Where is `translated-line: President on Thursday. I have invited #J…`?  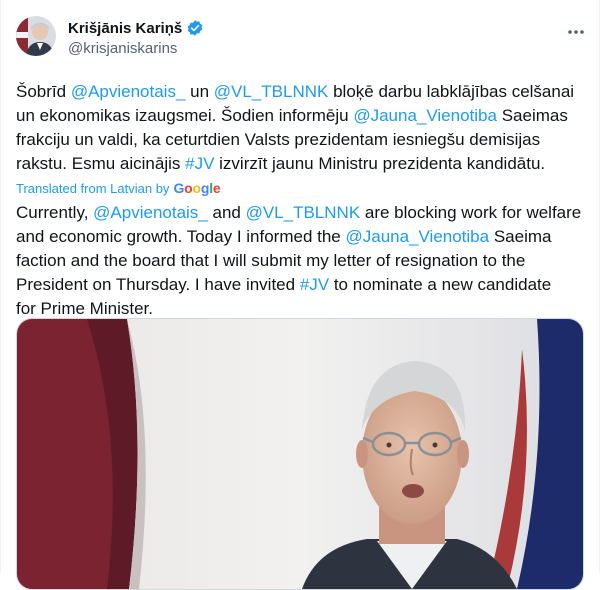
translated-line: President on Thursday. I have invited #J… is located at coordinates (302, 285).